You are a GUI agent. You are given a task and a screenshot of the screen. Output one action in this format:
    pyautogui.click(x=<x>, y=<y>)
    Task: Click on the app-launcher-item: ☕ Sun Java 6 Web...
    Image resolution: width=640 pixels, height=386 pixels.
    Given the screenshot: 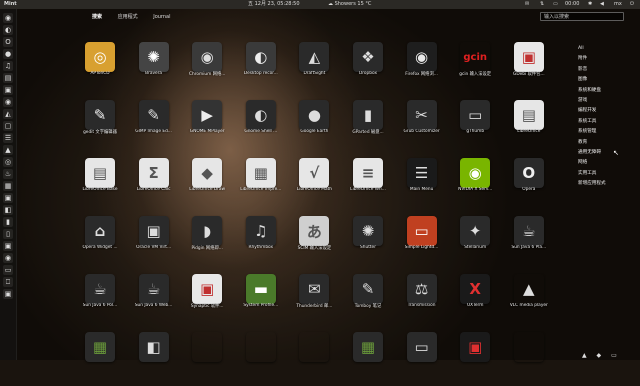 What is the action you would take?
    pyautogui.click(x=154, y=299)
    